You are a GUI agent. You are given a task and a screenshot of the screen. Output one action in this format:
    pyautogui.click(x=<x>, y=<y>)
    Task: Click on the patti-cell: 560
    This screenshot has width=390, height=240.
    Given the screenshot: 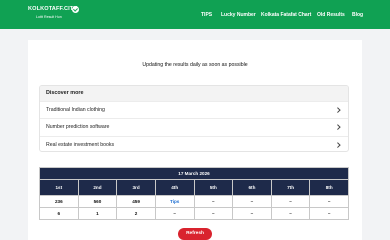 What is the action you would take?
    pyautogui.click(x=97, y=201)
    